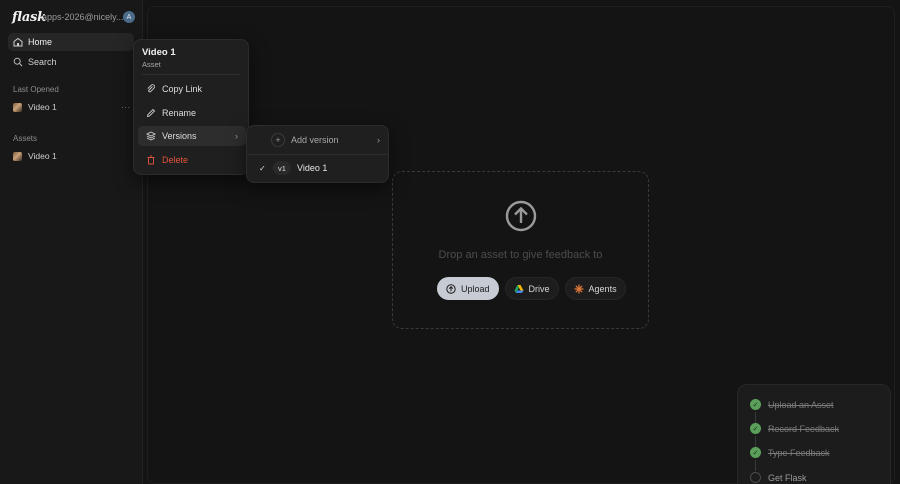  Describe the element at coordinates (804, 428) in the screenshot. I see `step-label: Record Feedback` at that location.